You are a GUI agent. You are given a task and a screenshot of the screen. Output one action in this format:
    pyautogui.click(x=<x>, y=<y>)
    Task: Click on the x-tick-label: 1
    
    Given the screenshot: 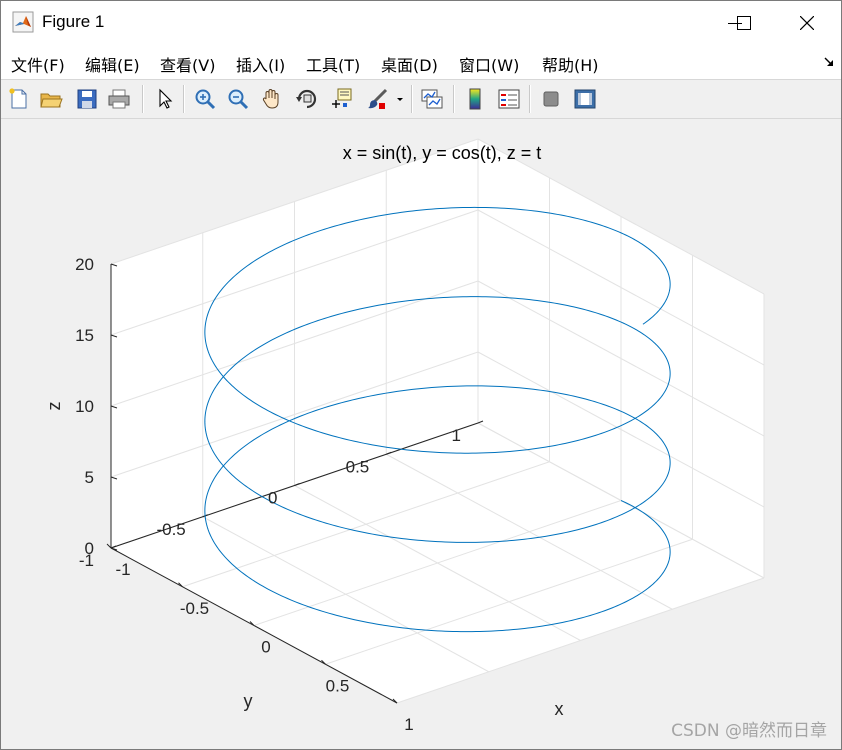 What is the action you would take?
    pyautogui.click(x=408, y=724)
    